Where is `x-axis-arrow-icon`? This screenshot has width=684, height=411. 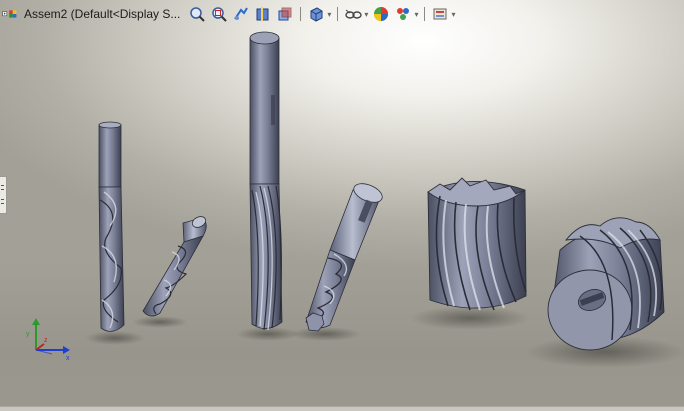
x-axis-arrow-icon is located at coordinates (66, 350).